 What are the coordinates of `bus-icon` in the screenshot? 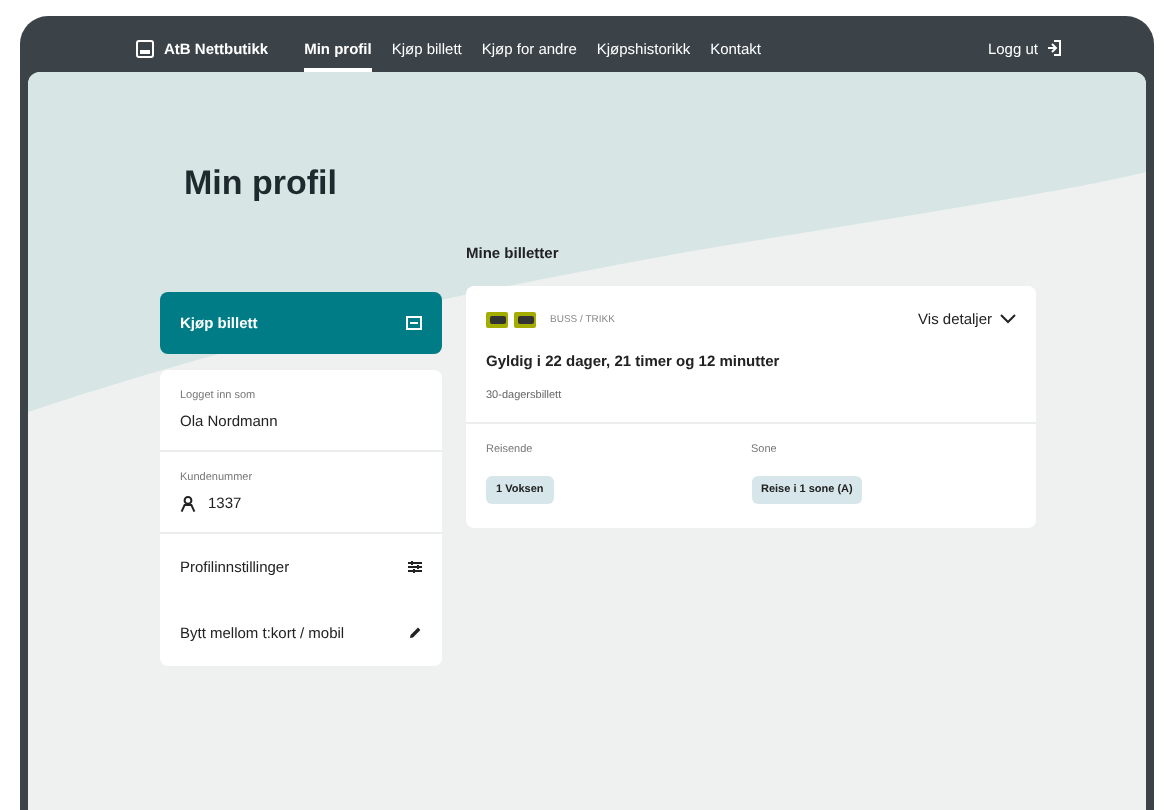 It's located at (497, 319).